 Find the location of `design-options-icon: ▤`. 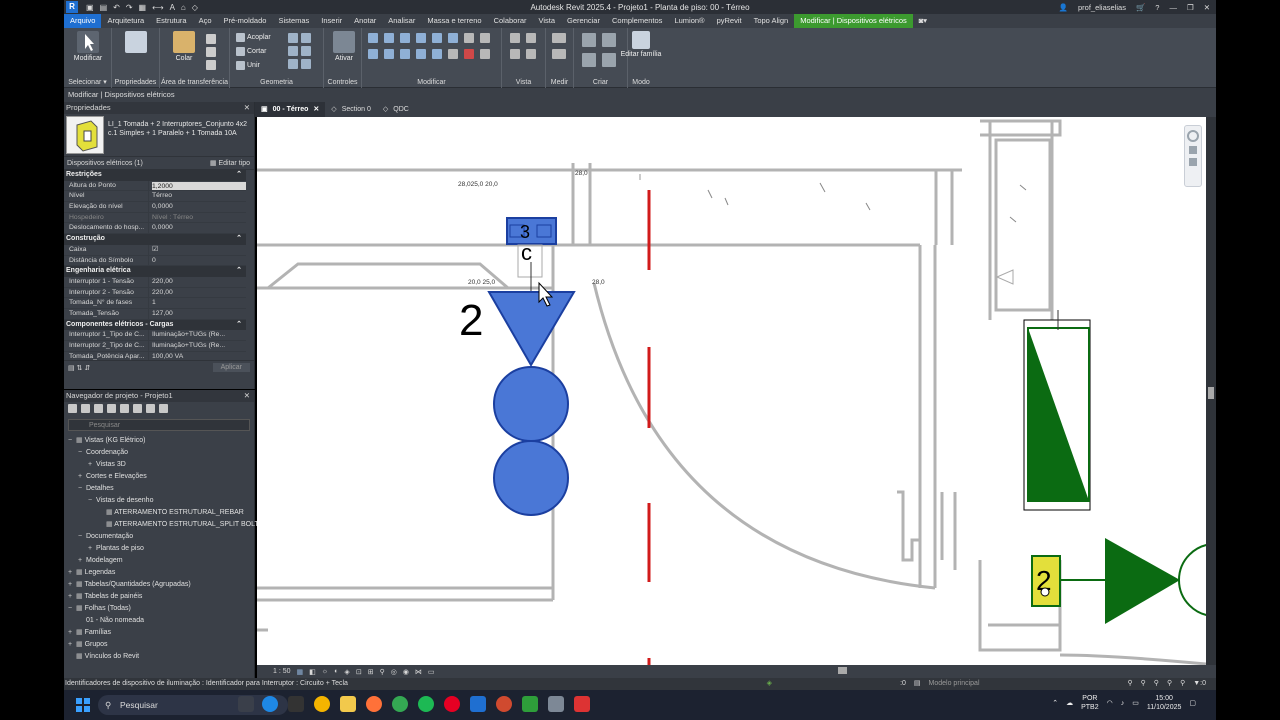

design-options-icon: ▤ is located at coordinates (917, 684).